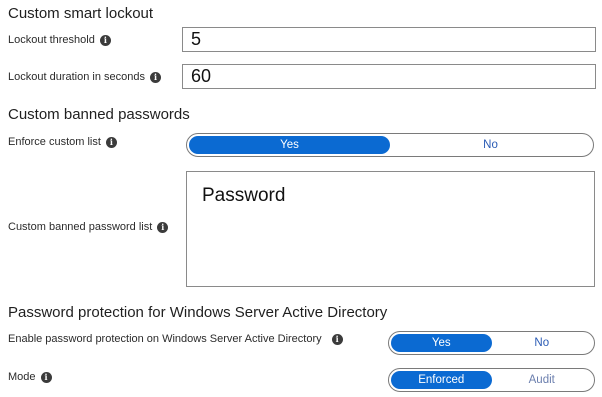 The image size is (602, 397). Describe the element at coordinates (441, 380) in the screenshot. I see `mode-enforced-option: Enforced` at that location.